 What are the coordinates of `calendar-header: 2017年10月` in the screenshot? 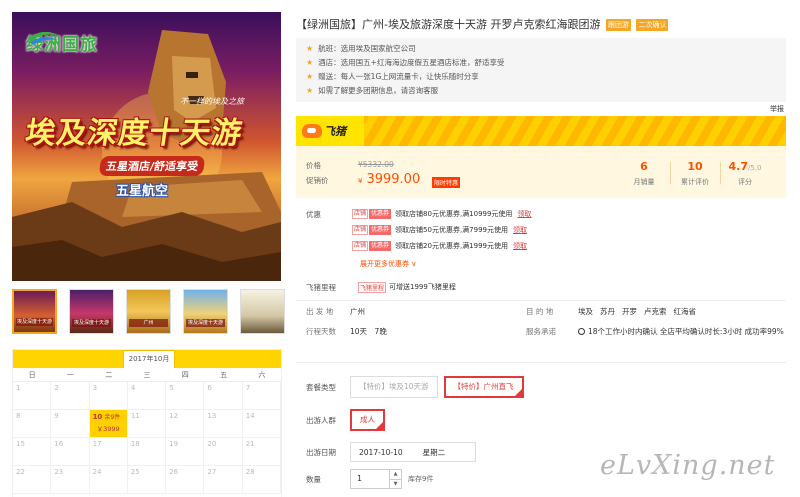 It's located at (147, 359).